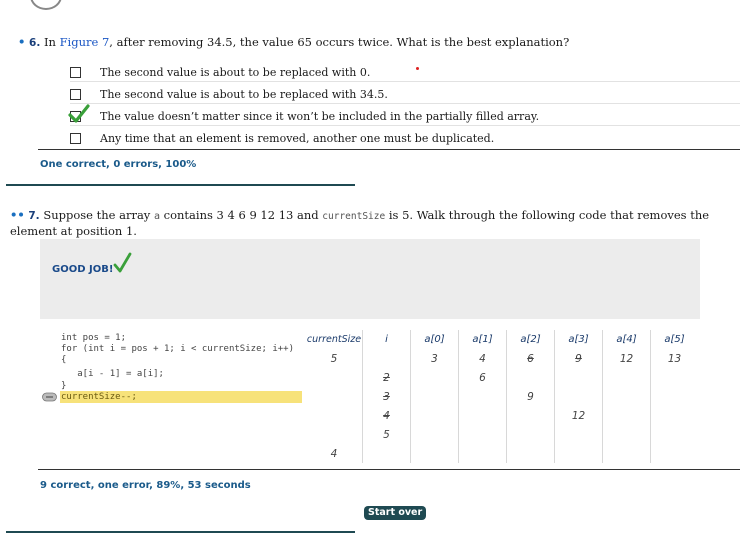  I want to click on start-over-button: Start over, so click(395, 513).